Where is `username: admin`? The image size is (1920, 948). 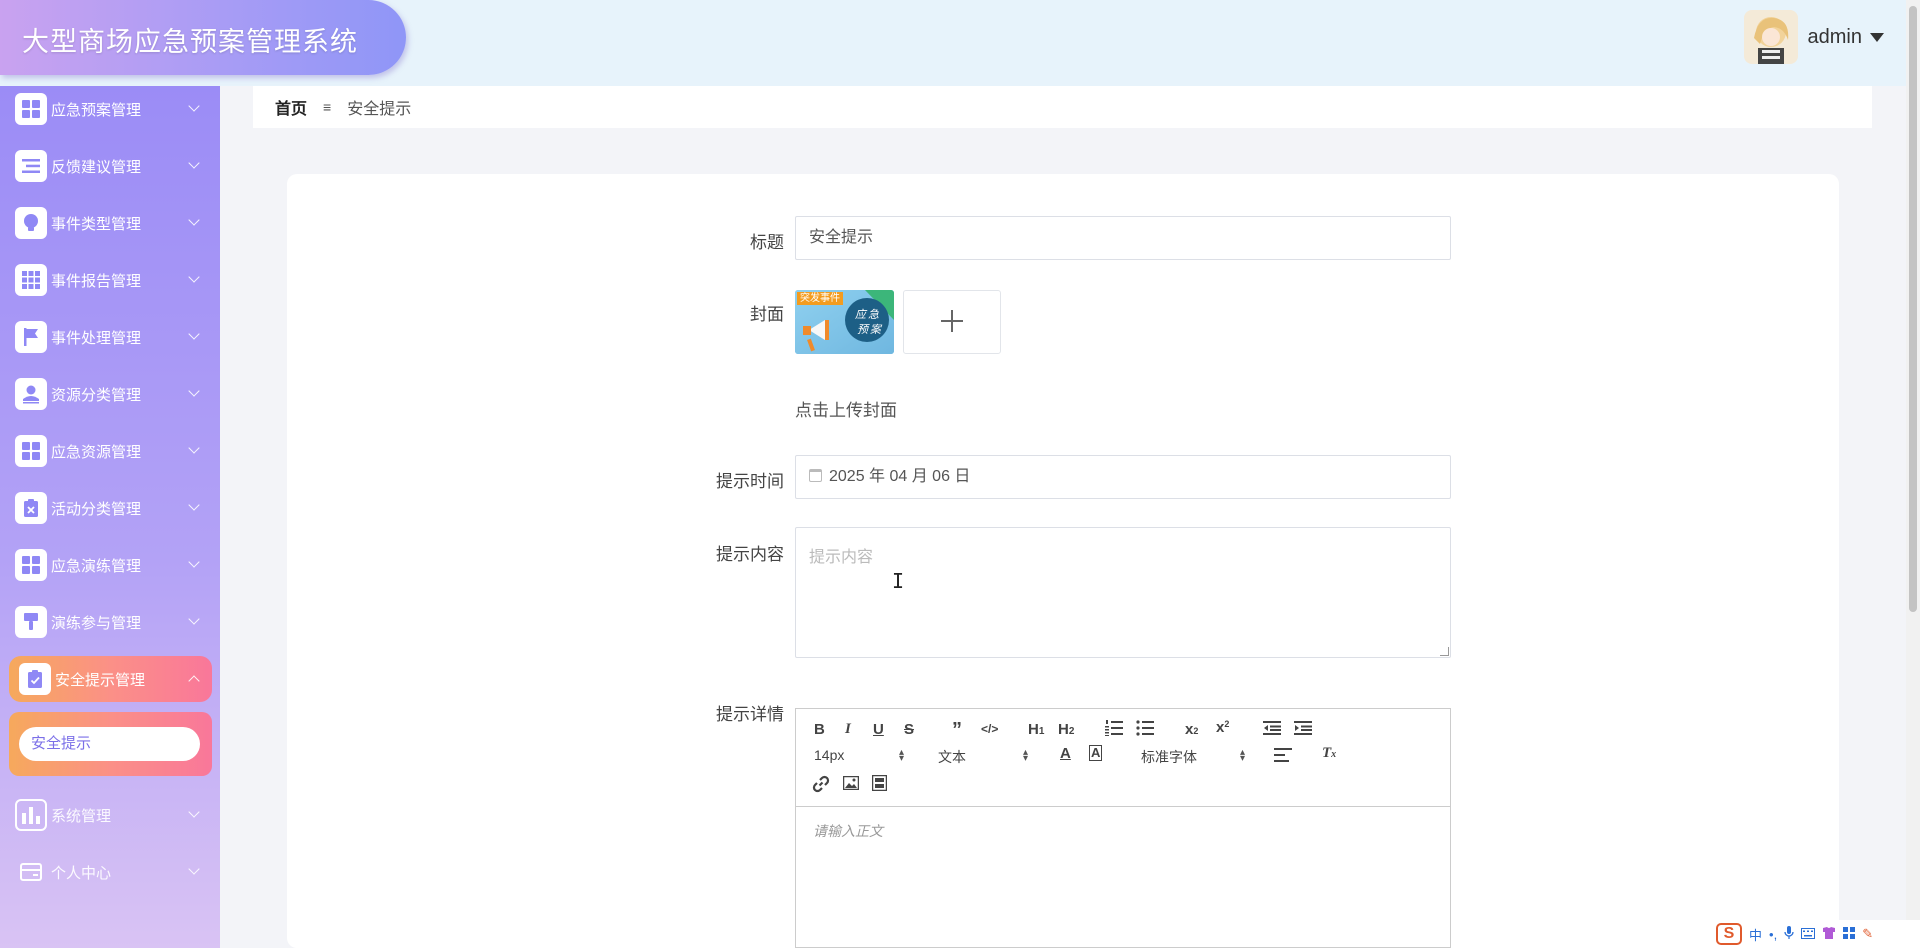 username: admin is located at coordinates (1835, 37).